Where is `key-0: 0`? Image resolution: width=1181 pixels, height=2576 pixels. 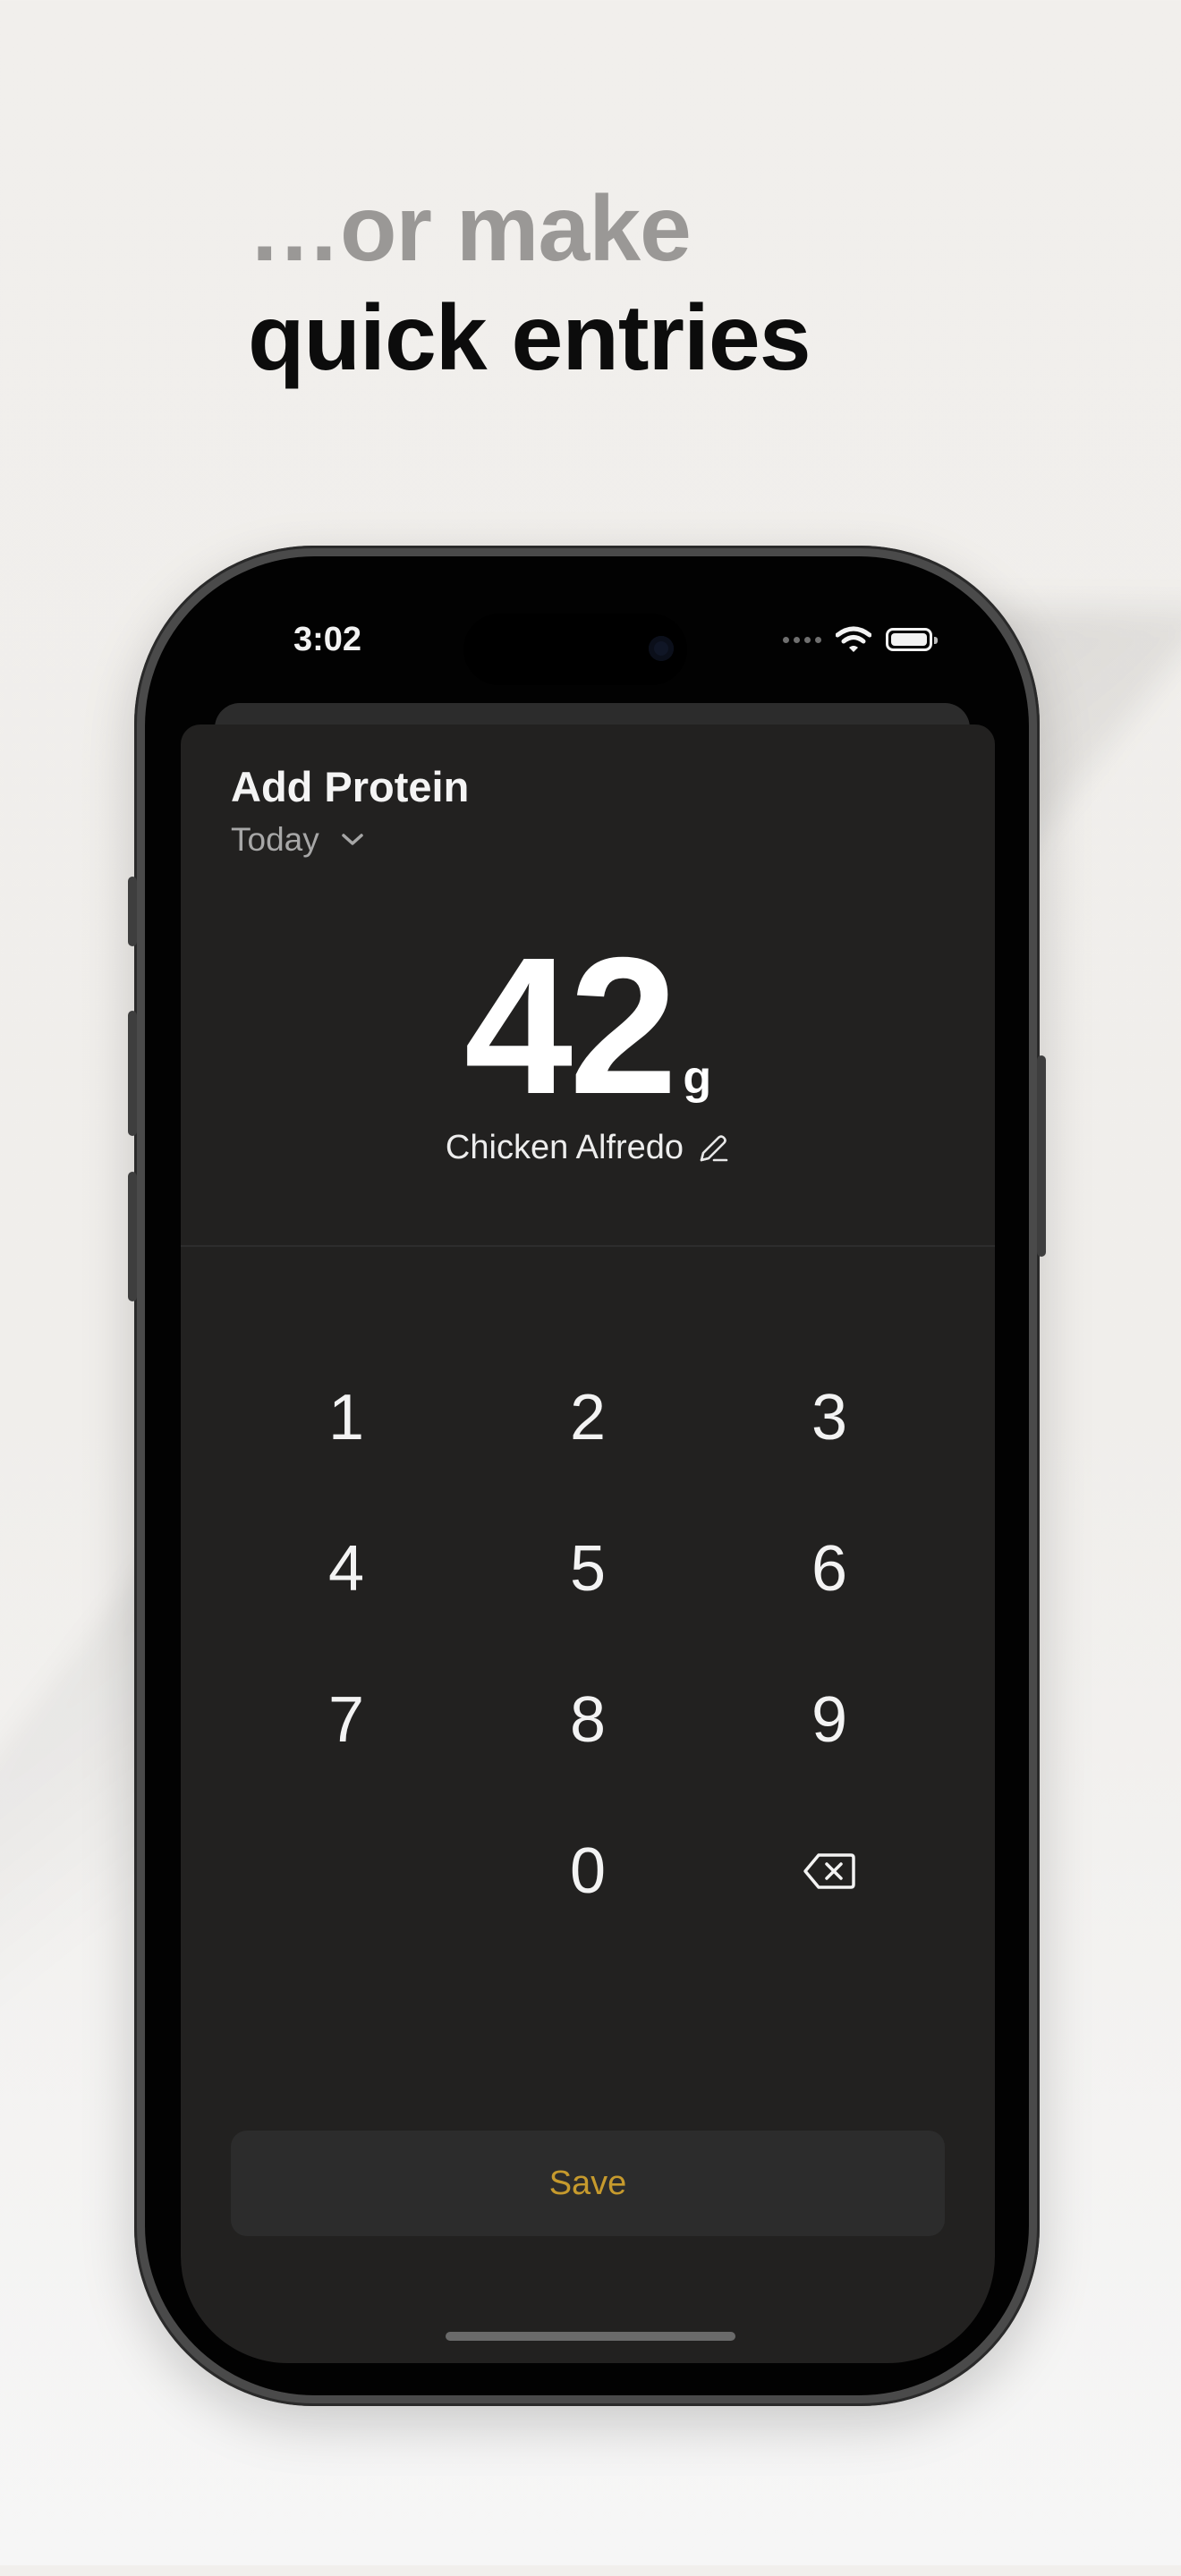
key-0: 0 is located at coordinates (588, 1870).